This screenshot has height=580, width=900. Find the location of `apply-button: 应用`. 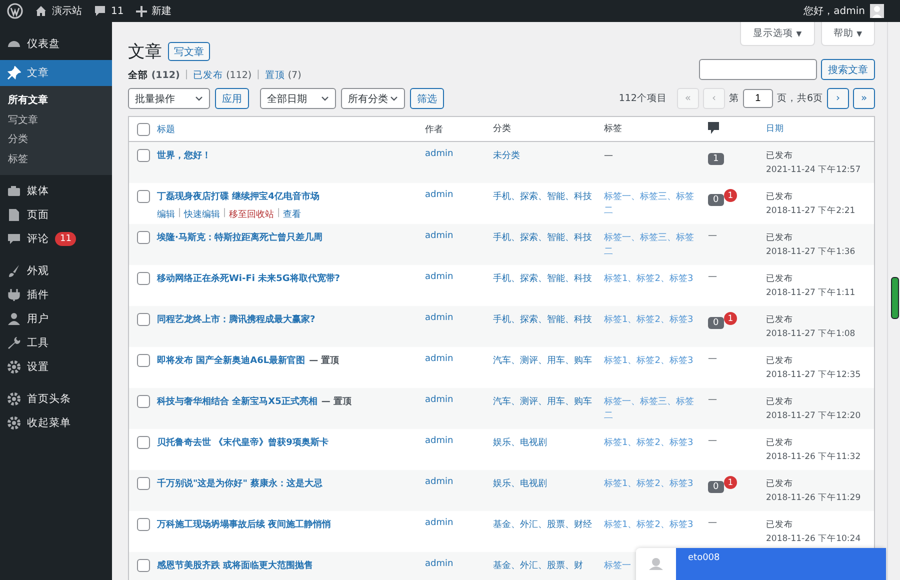

apply-button: 应用 is located at coordinates (232, 98).